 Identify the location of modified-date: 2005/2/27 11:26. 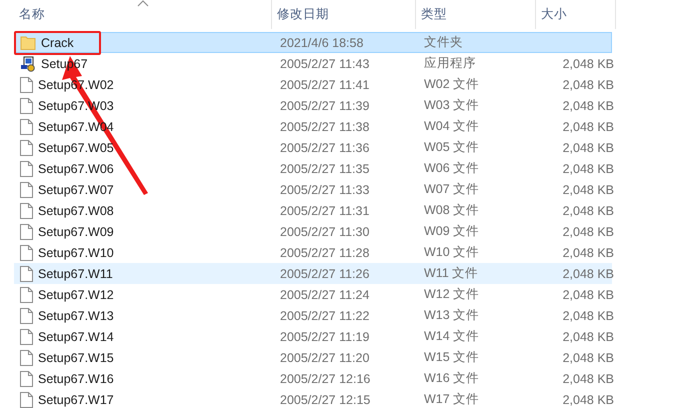
(324, 273).